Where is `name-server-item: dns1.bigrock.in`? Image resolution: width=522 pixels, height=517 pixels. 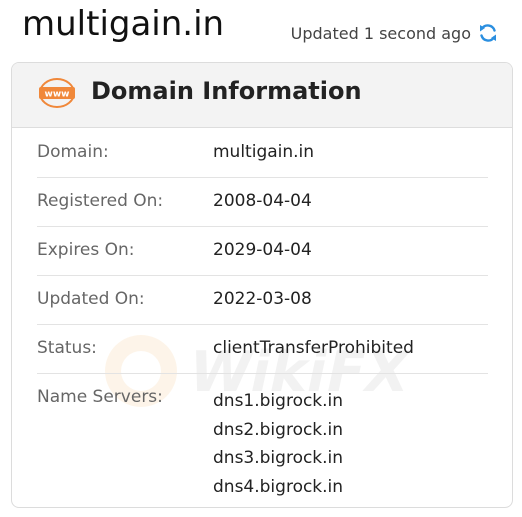
name-server-item: dns1.bigrock.in is located at coordinates (278, 401).